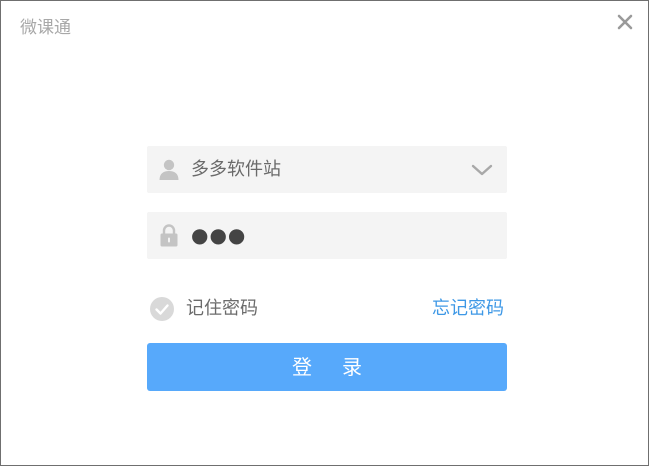 Image resolution: width=649 pixels, height=466 pixels. I want to click on close-button, so click(625, 22).